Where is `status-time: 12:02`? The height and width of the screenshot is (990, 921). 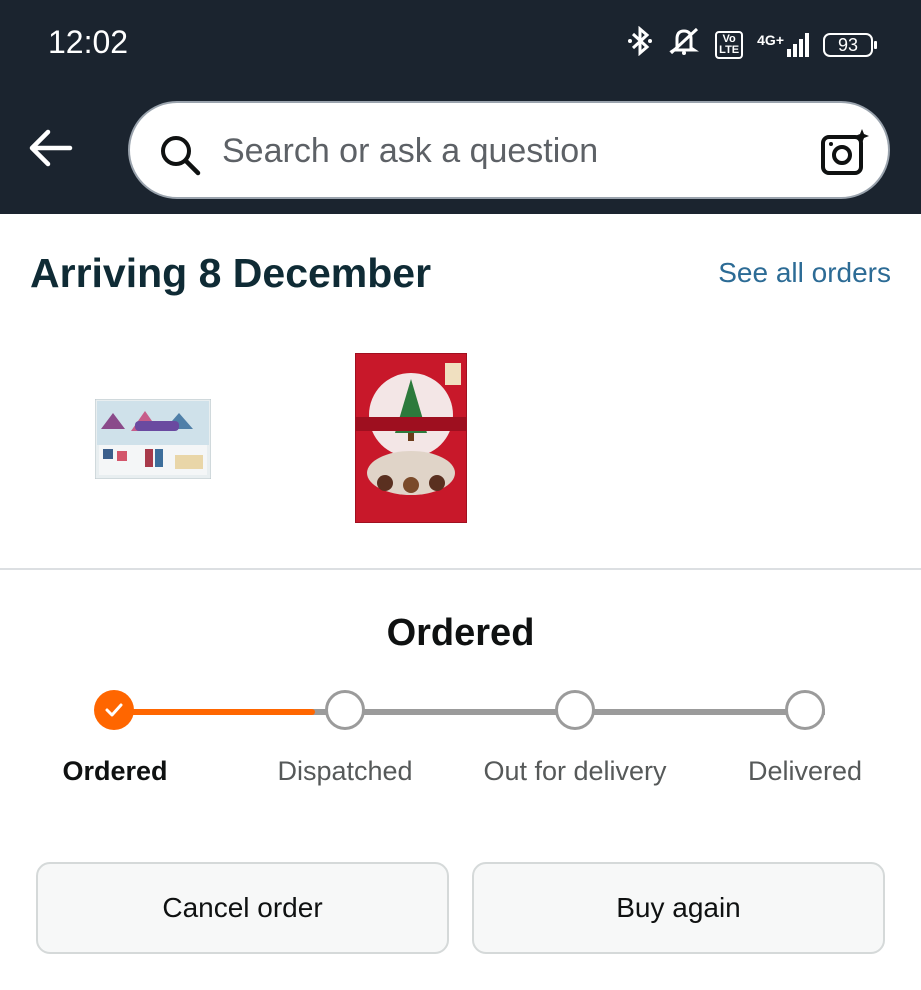
status-time: 12:02 is located at coordinates (88, 42).